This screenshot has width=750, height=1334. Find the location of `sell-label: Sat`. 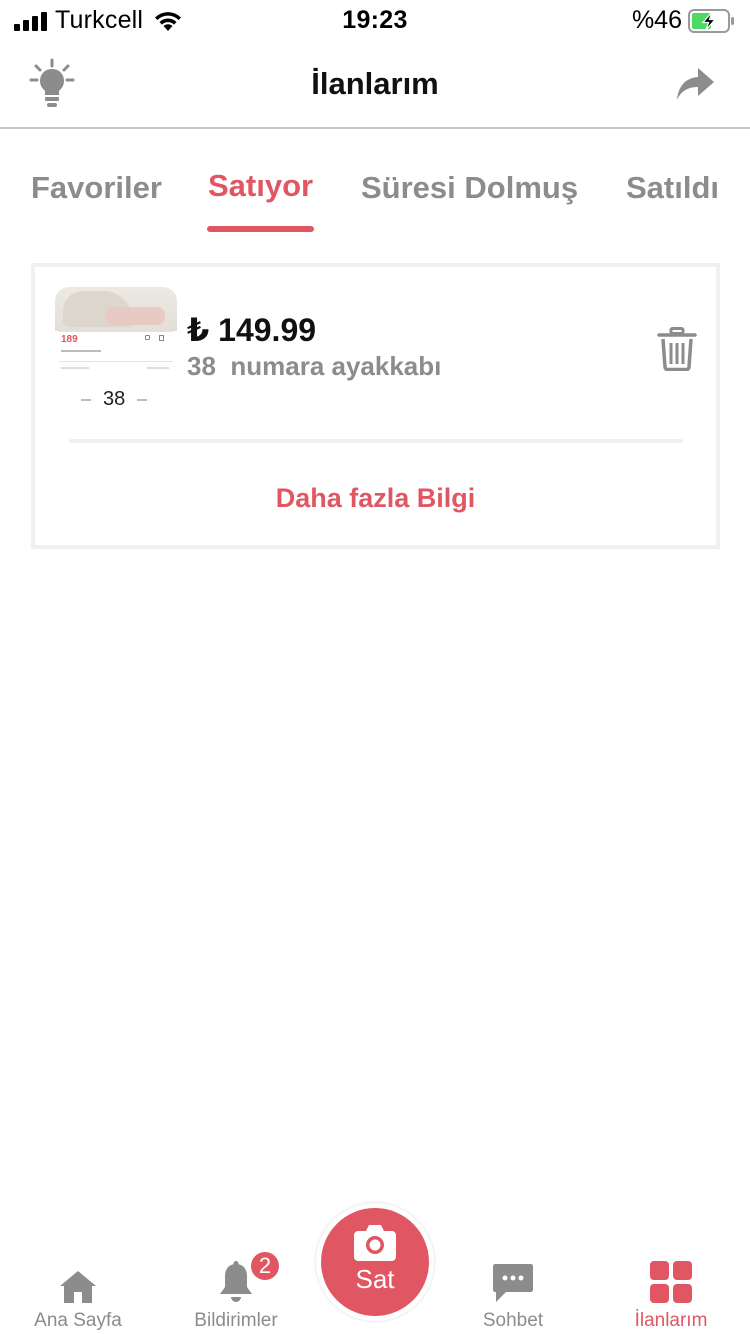

sell-label: Sat is located at coordinates (375, 1279).